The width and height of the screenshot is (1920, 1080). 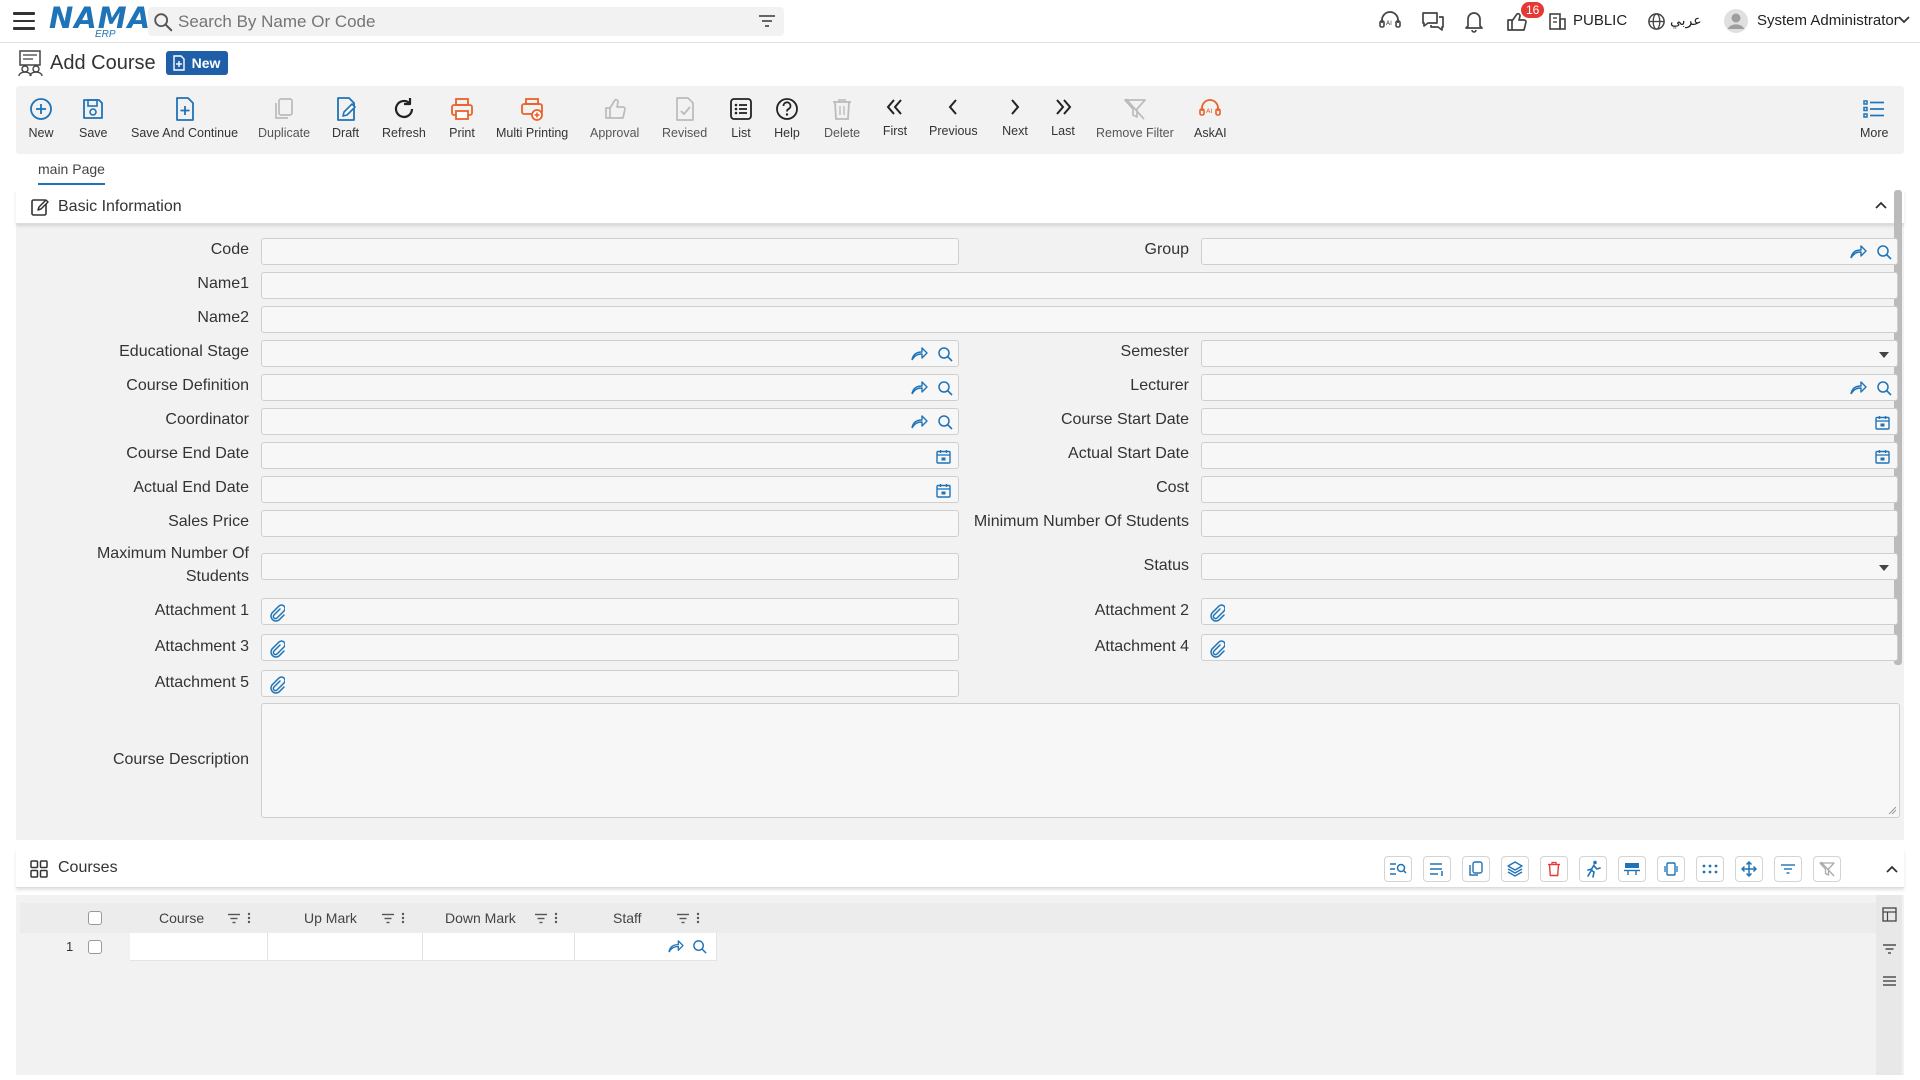 What do you see at coordinates (1063, 116) in the screenshot?
I see `last-button: Last` at bounding box center [1063, 116].